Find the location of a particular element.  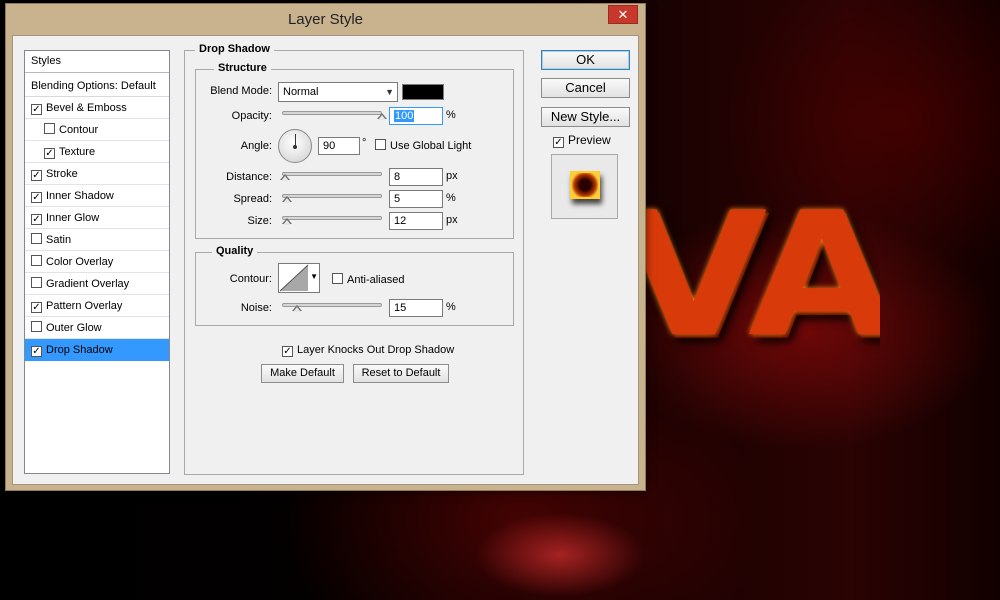

layer-knocks-out-label: Layer Knocks Out Drop Shadow is located at coordinates (376, 350).